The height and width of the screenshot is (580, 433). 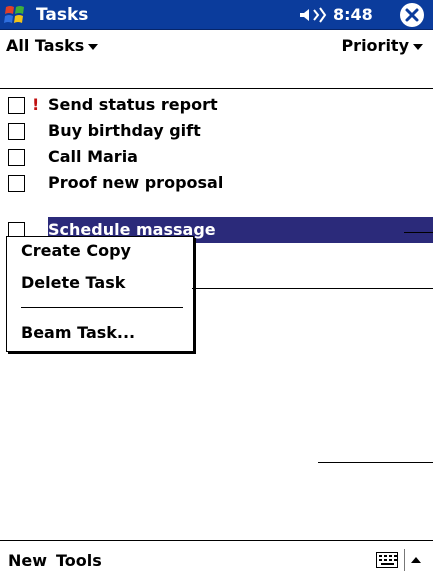 What do you see at coordinates (133, 104) in the screenshot?
I see `task-name: Send status report` at bounding box center [133, 104].